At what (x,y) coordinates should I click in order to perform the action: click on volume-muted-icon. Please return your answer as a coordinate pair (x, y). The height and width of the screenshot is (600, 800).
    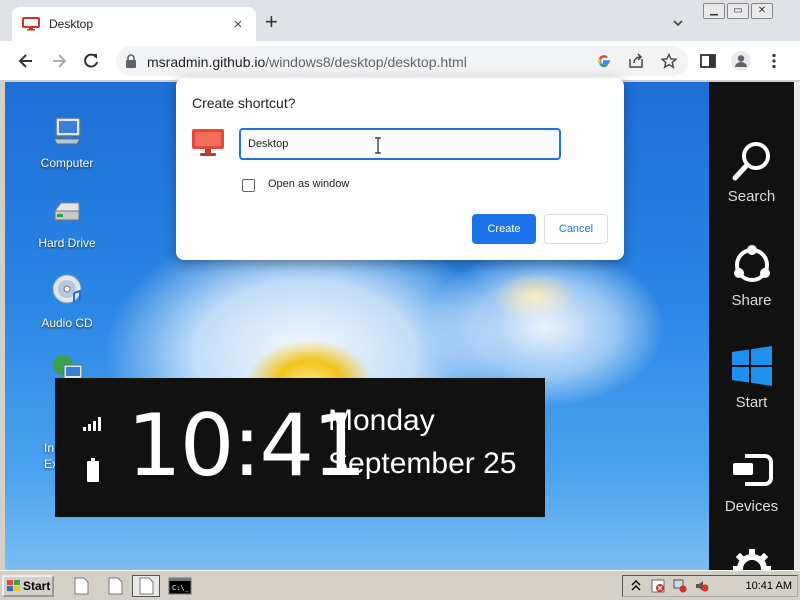
    Looking at the image, I should click on (702, 586).